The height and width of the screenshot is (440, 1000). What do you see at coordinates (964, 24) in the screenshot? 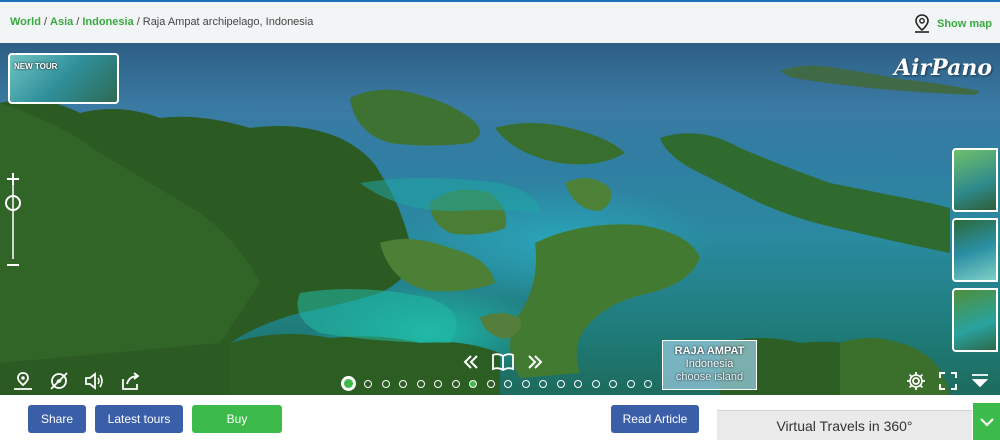
I see `show-map-label: Show map` at bounding box center [964, 24].